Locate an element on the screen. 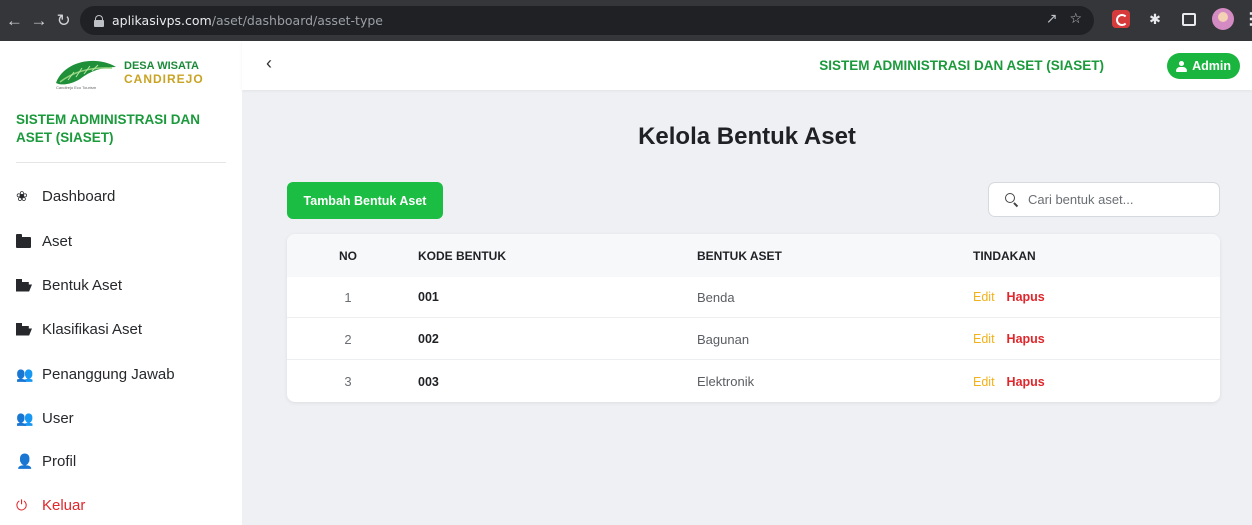  search-box is located at coordinates (1104, 199).